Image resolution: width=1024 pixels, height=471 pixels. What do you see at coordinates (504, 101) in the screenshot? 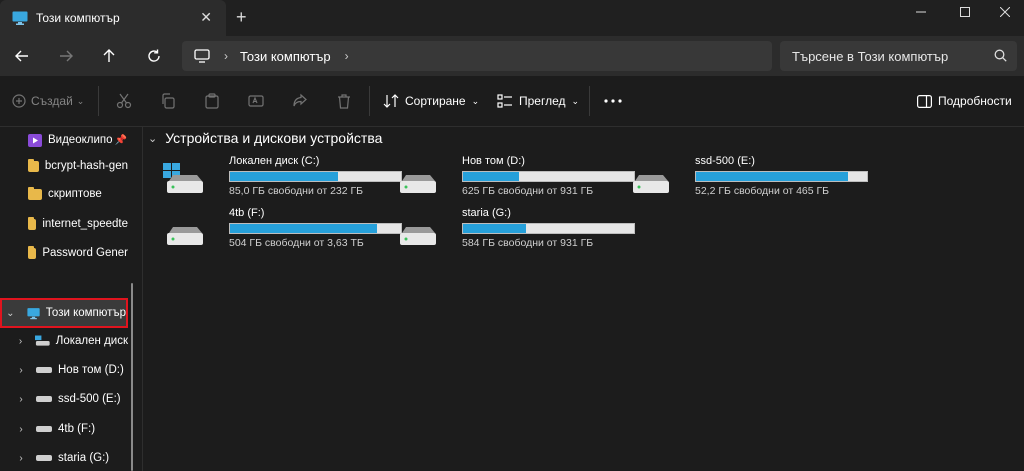
I see `view-icon` at bounding box center [504, 101].